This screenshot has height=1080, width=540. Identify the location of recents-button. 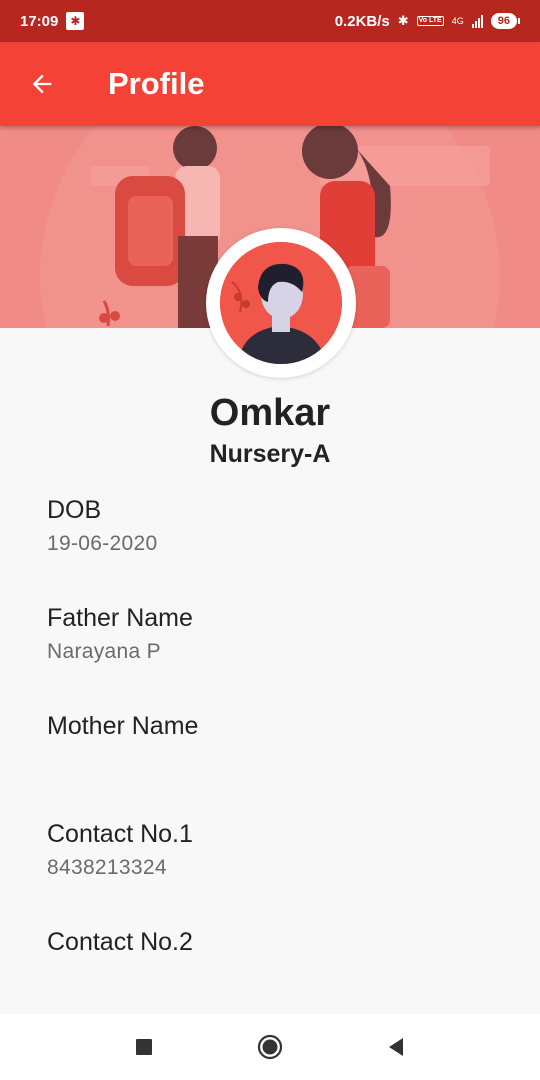
(144, 1047).